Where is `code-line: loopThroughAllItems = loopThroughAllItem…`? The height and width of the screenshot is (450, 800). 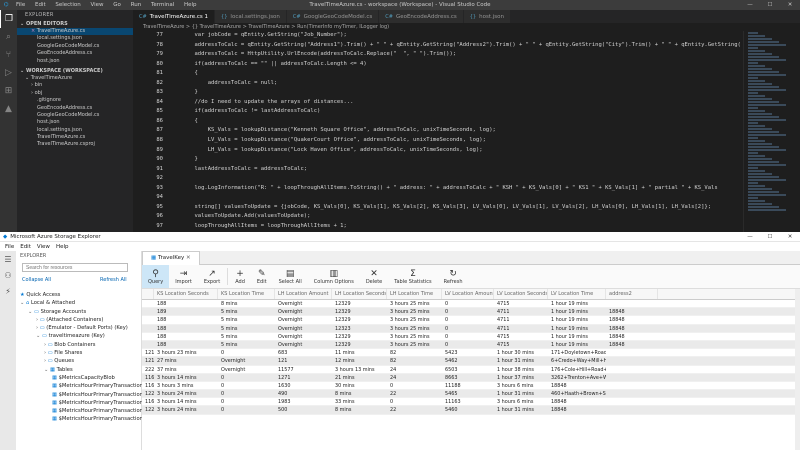
code-line: loopThroughAllItems = loopThroughAllItem… is located at coordinates (455, 227).